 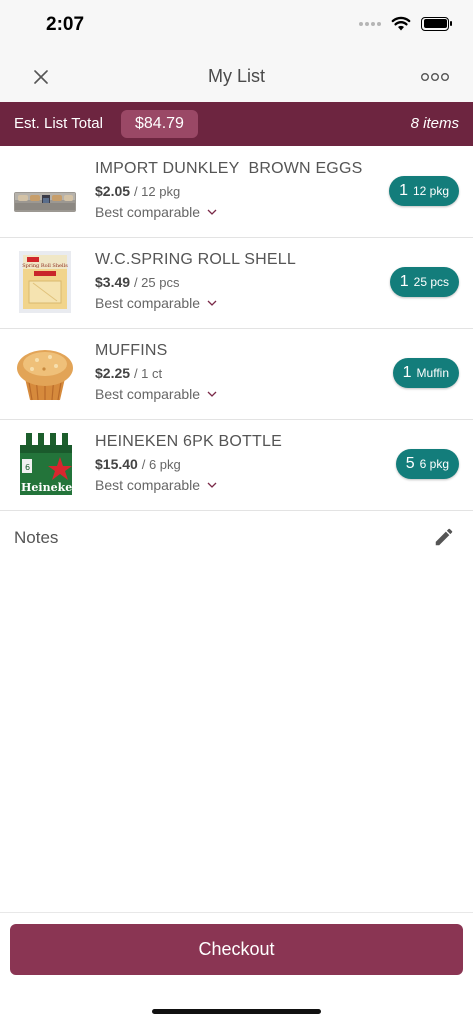 I want to click on status-bar: 2:07, so click(x=236, y=26).